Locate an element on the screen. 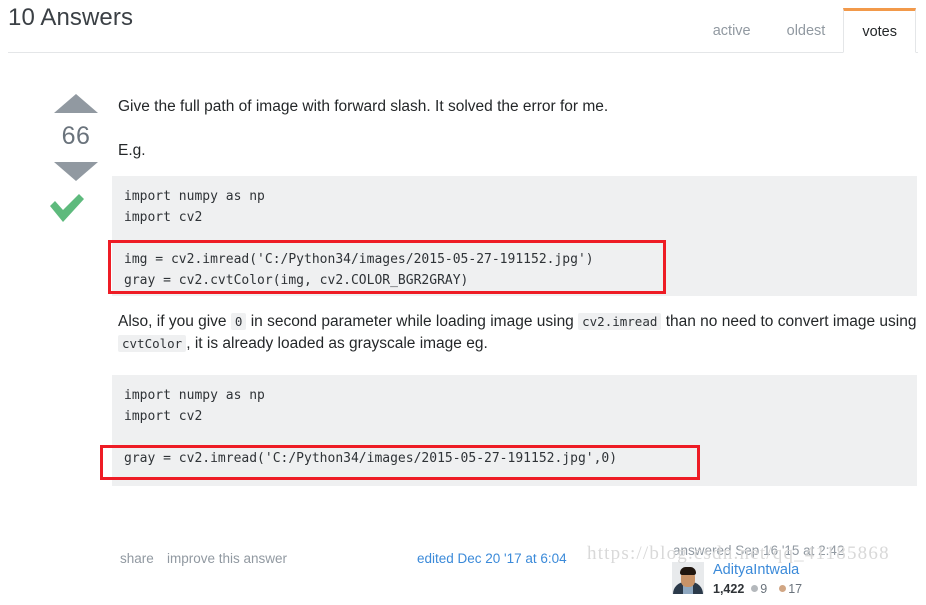  user-row: AdityaIntwala 1,422 9 17 is located at coordinates (797, 579).